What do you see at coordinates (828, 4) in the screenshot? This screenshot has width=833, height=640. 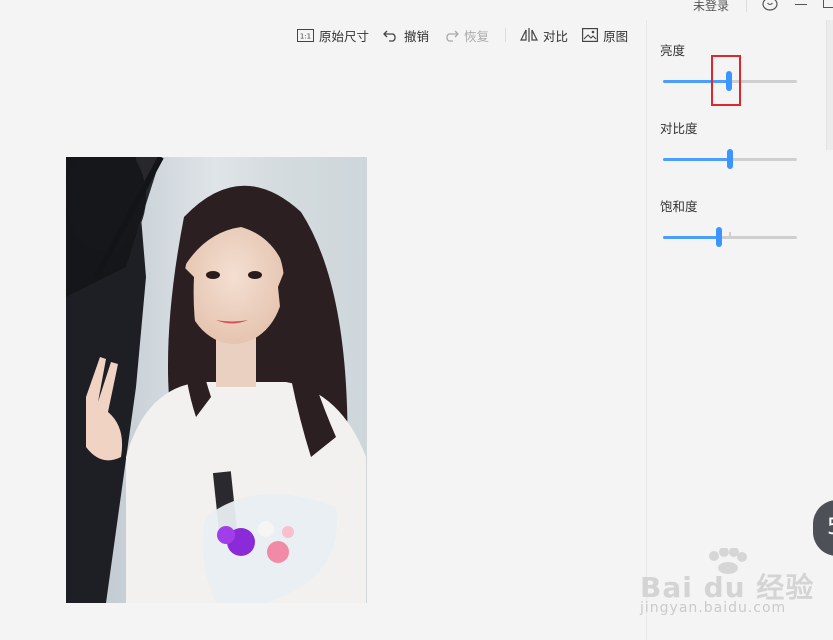 I see `maximize-icon` at bounding box center [828, 4].